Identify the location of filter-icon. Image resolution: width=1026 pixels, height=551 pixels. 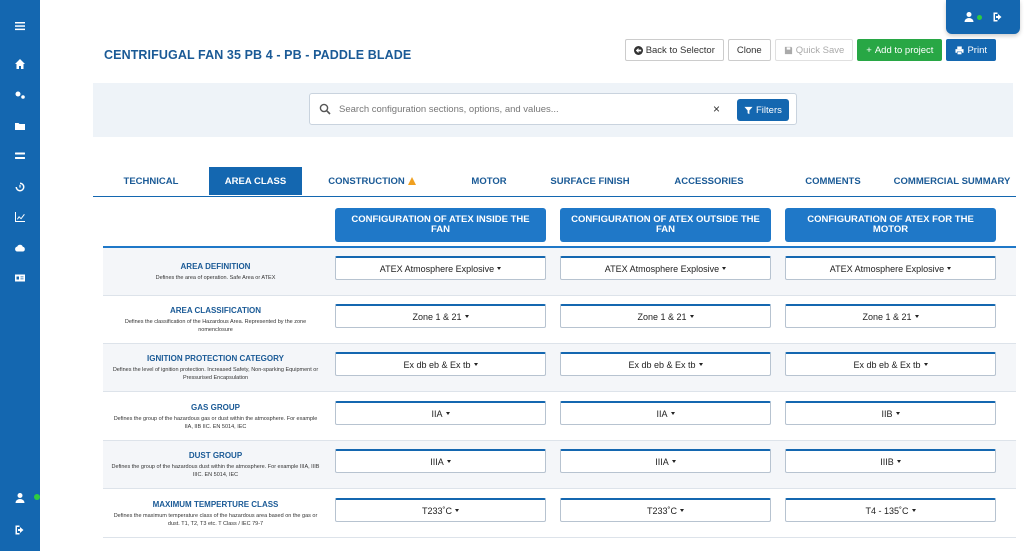
(748, 110).